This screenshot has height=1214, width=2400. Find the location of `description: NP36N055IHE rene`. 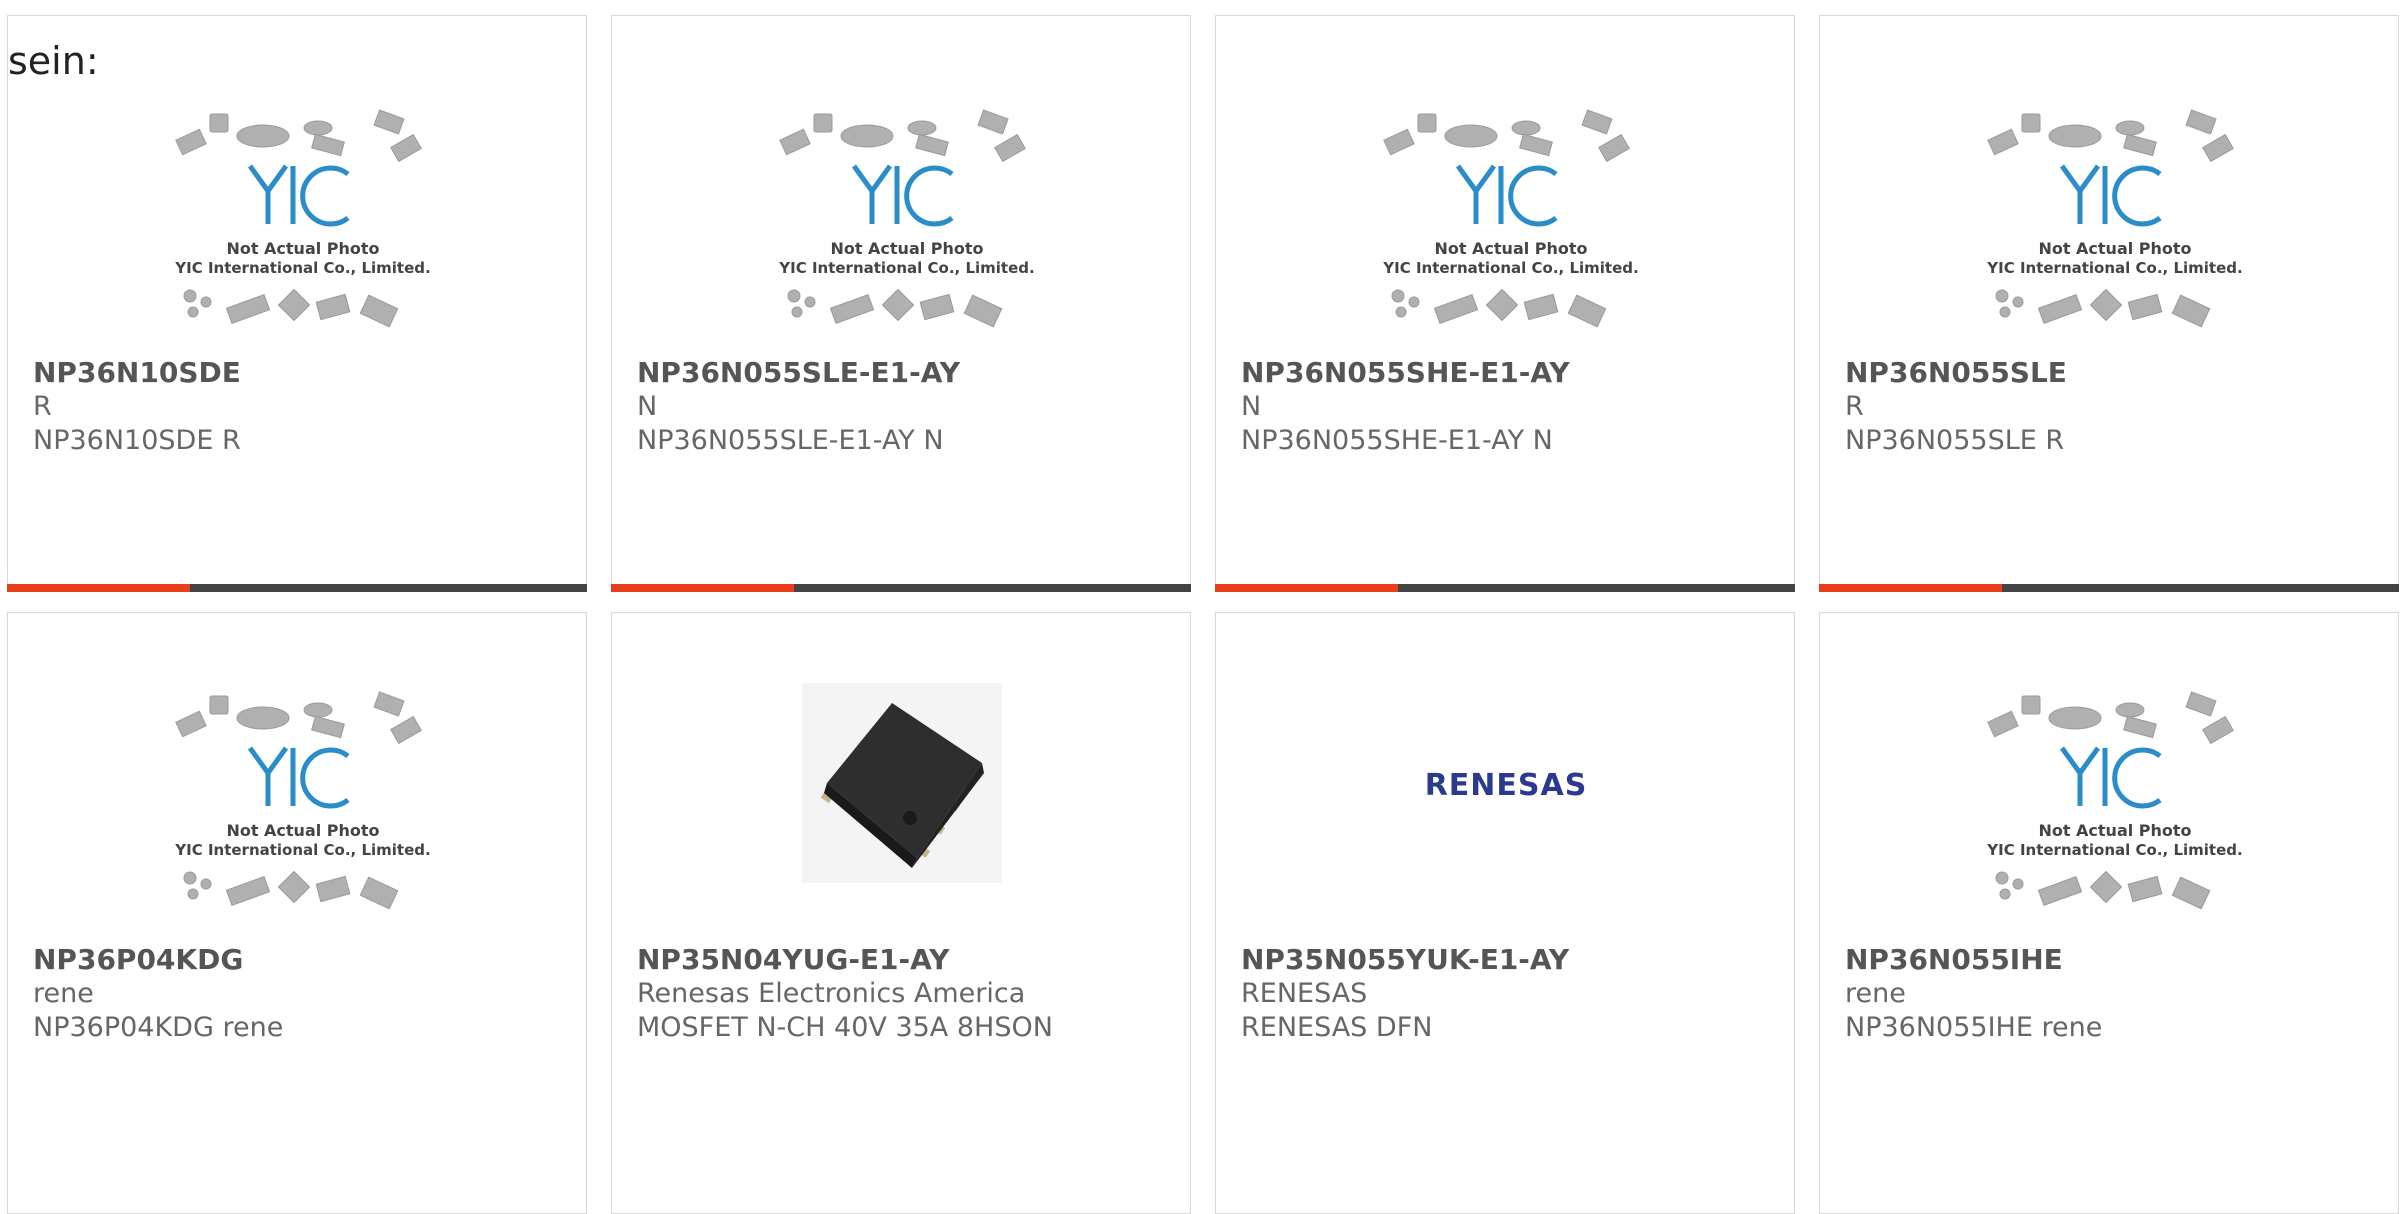

description: NP36N055IHE rene is located at coordinates (1974, 1027).